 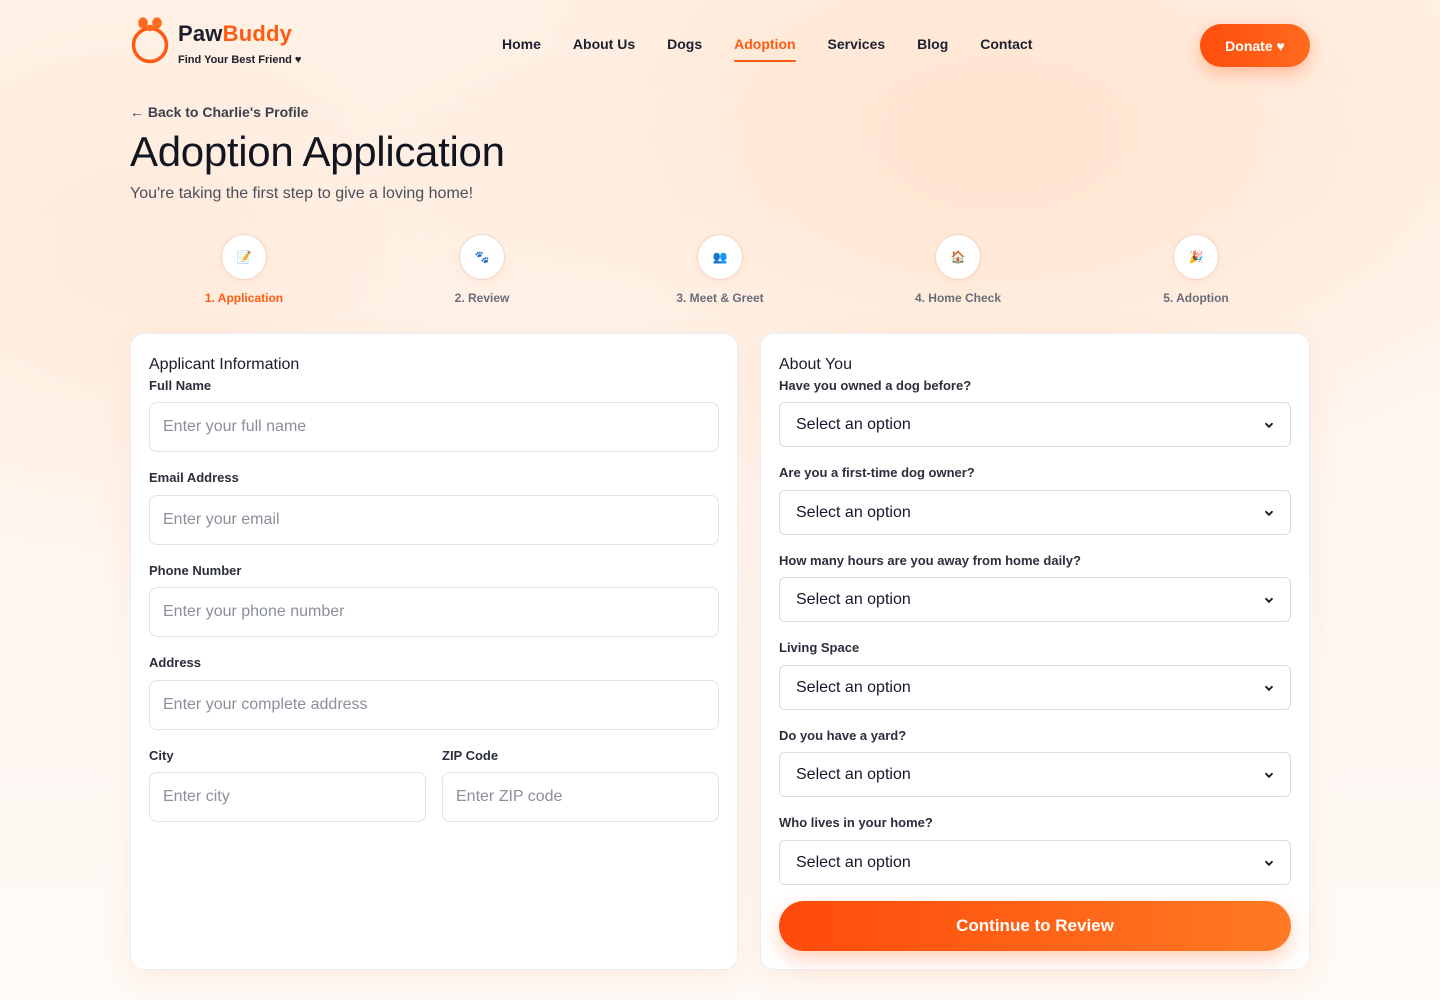 I want to click on step-label: 5. Adoption, so click(x=1196, y=298).